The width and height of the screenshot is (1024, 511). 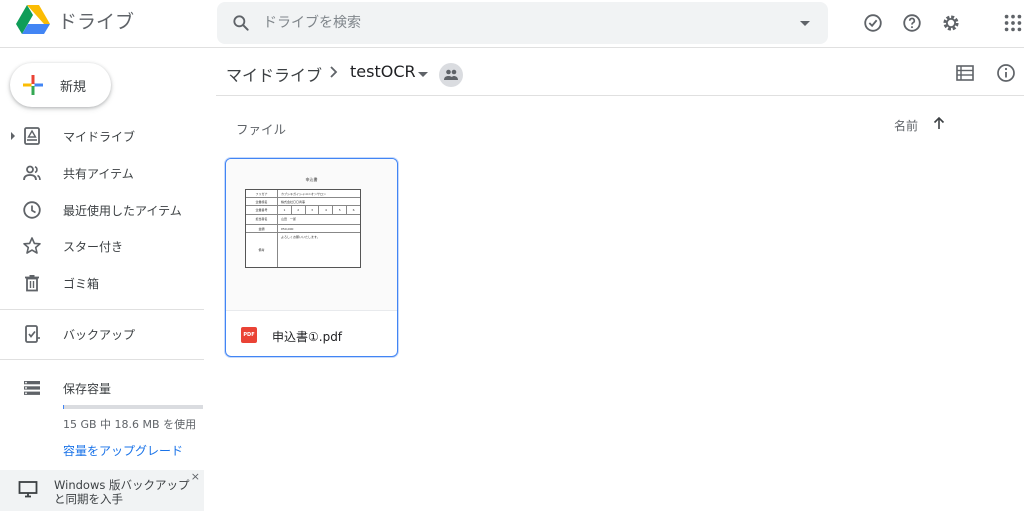 I want to click on preview-cell: 5, so click(x=340, y=210).